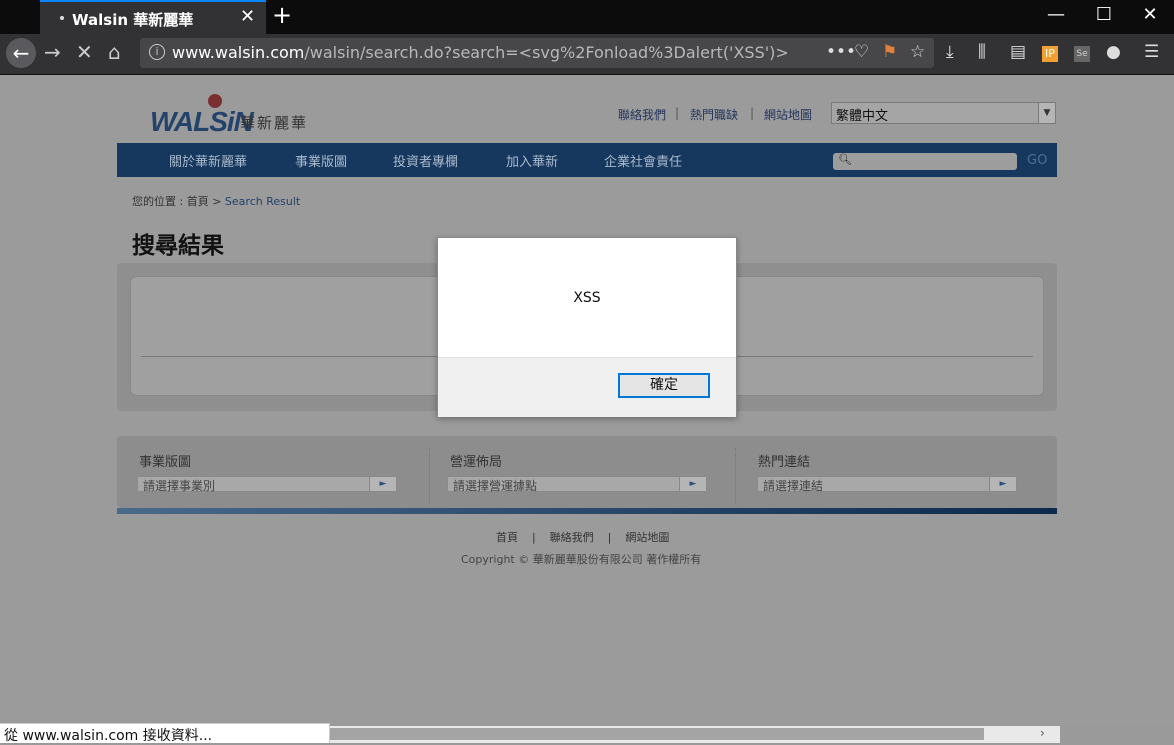 The image size is (1174, 745). I want to click on alert-message: XSS, so click(587, 298).